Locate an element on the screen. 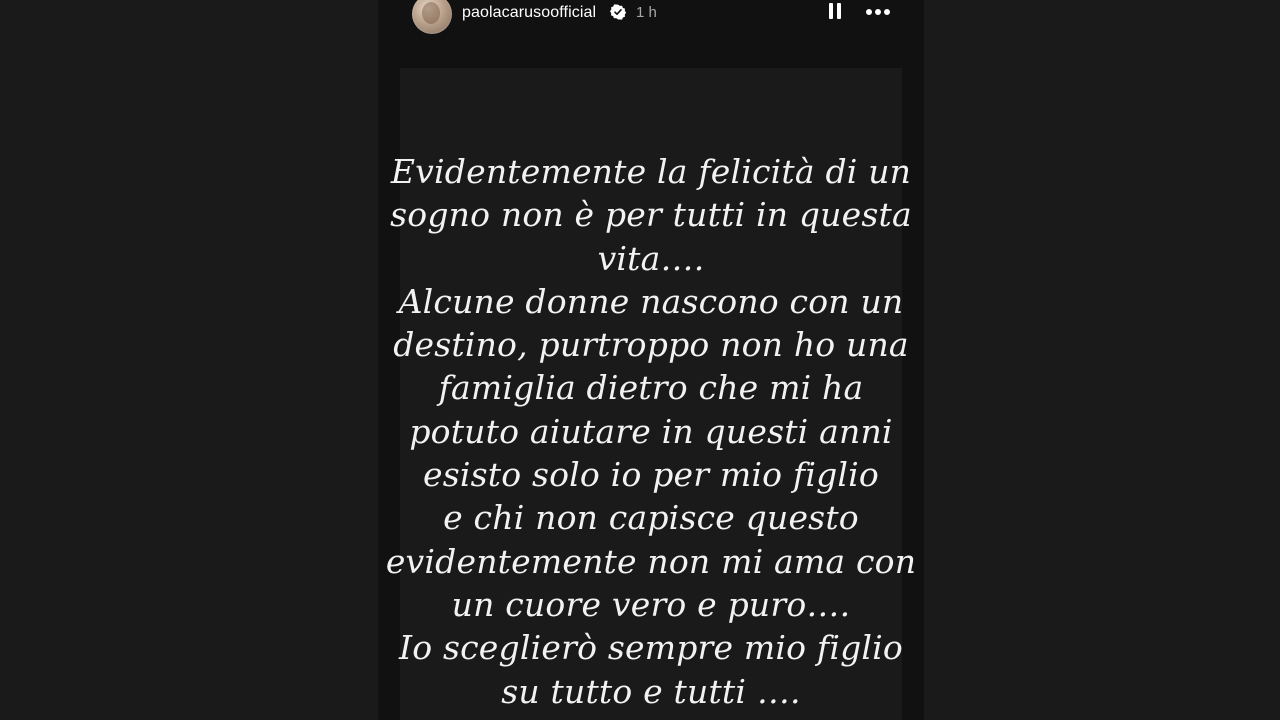  story-text-line: sogno non è per tutti in questa is located at coordinates (651, 215).